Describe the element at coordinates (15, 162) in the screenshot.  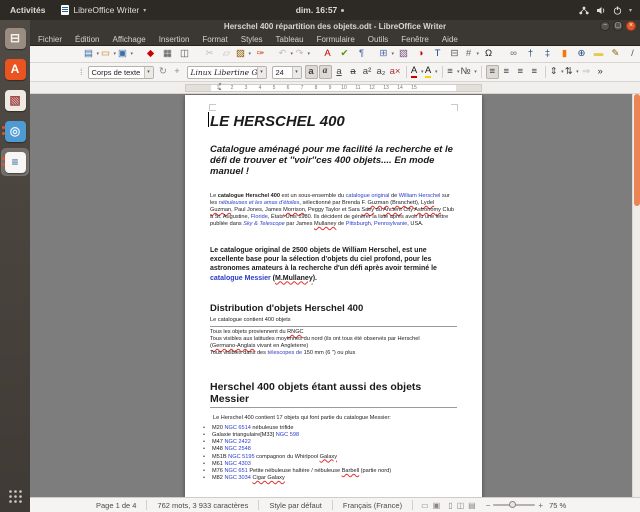
I see `libreoffice-writer-icon: ≡` at that location.